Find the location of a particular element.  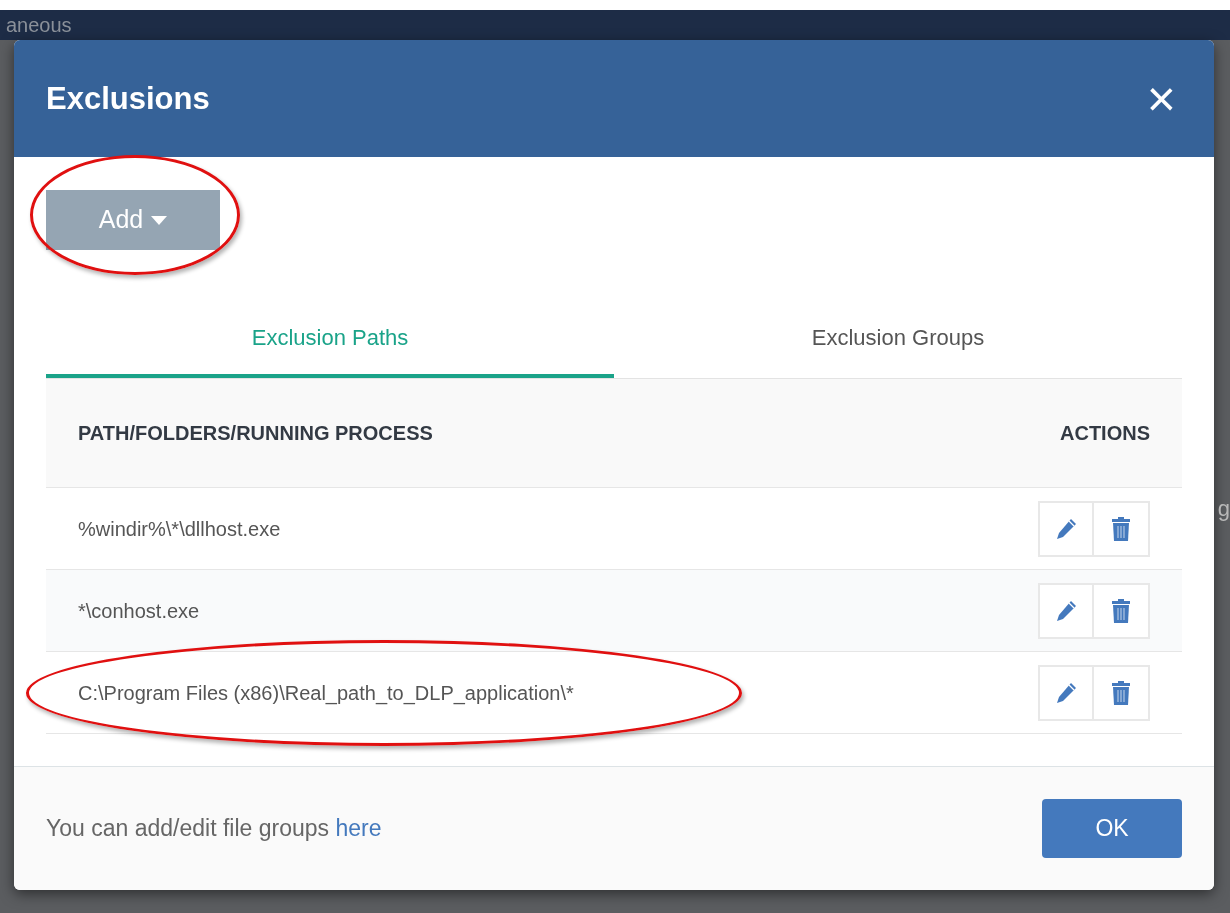

close-button: × is located at coordinates (1161, 98).